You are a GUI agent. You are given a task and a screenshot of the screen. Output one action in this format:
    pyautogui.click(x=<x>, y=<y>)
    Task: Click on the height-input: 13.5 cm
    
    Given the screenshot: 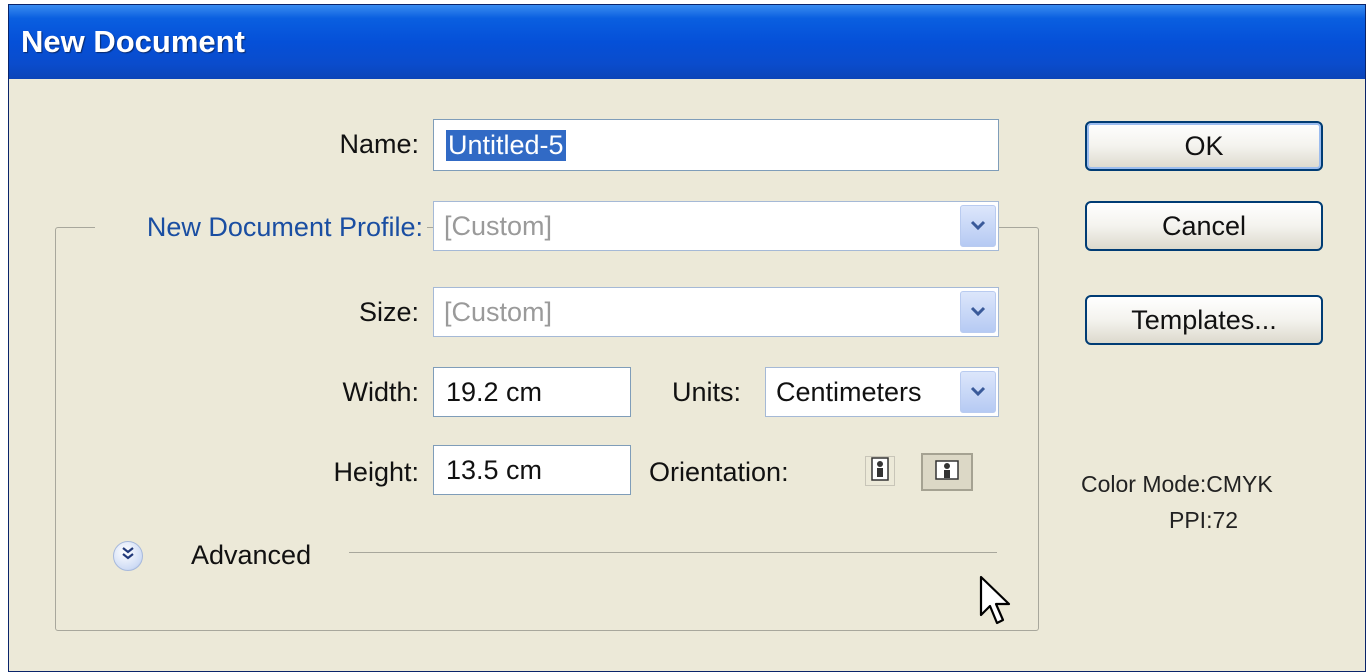 What is the action you would take?
    pyautogui.click(x=532, y=470)
    